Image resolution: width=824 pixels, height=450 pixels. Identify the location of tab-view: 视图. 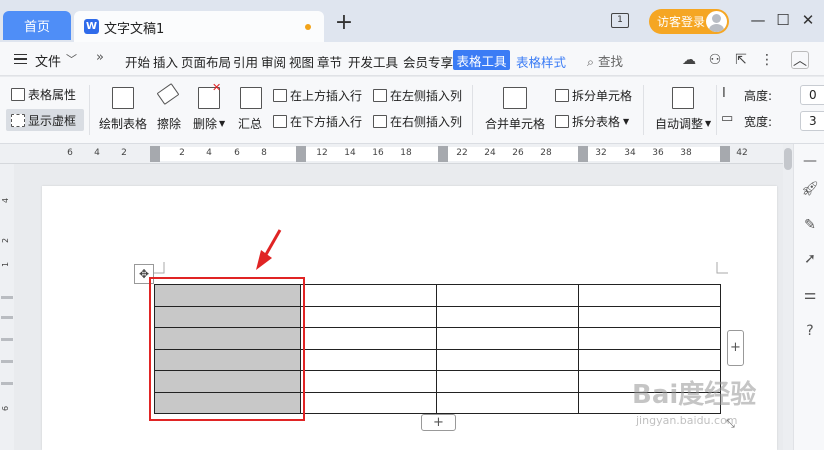
(301, 61).